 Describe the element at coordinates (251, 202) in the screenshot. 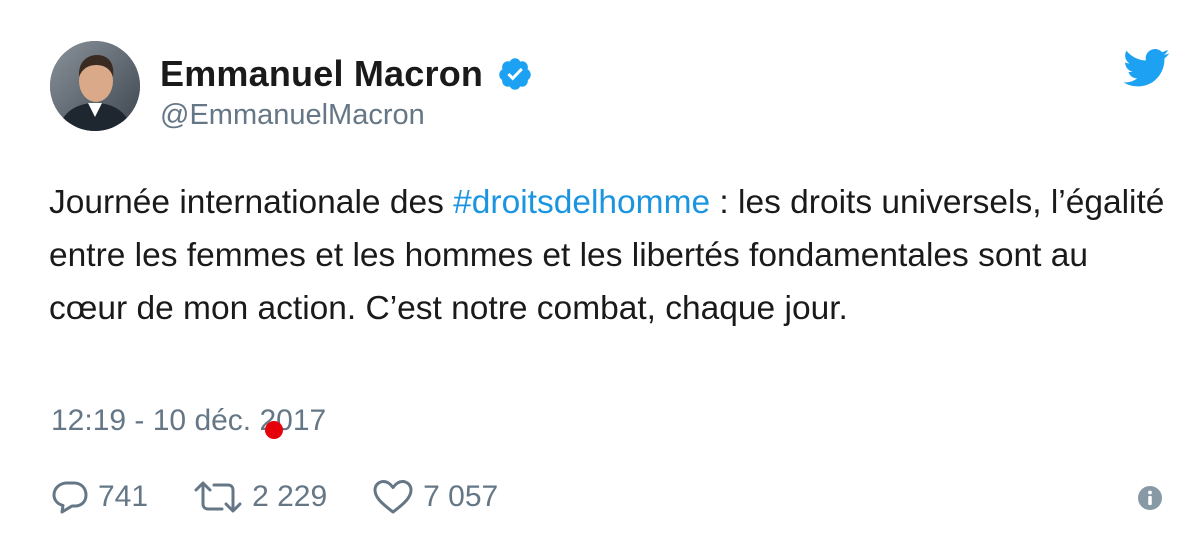

I see `tweet-text-intro: Journée internationale des` at that location.